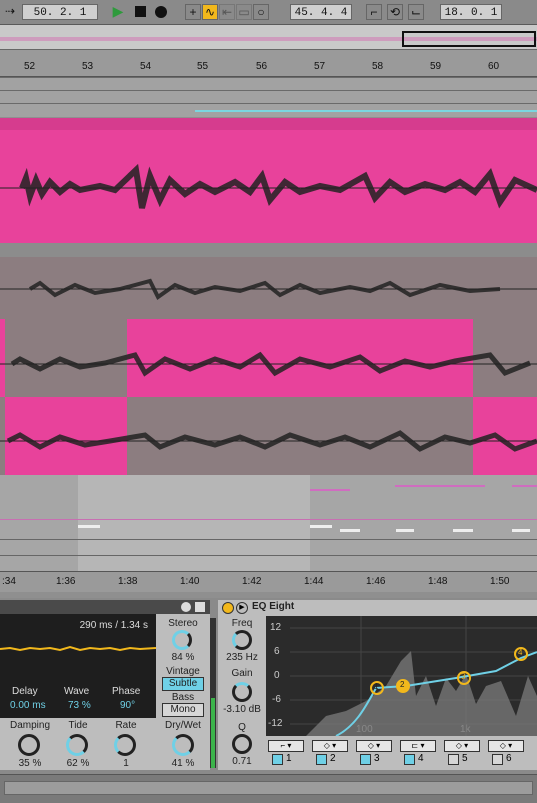 The image size is (537, 803). I want to click on phase-label: Phase, so click(126, 691).